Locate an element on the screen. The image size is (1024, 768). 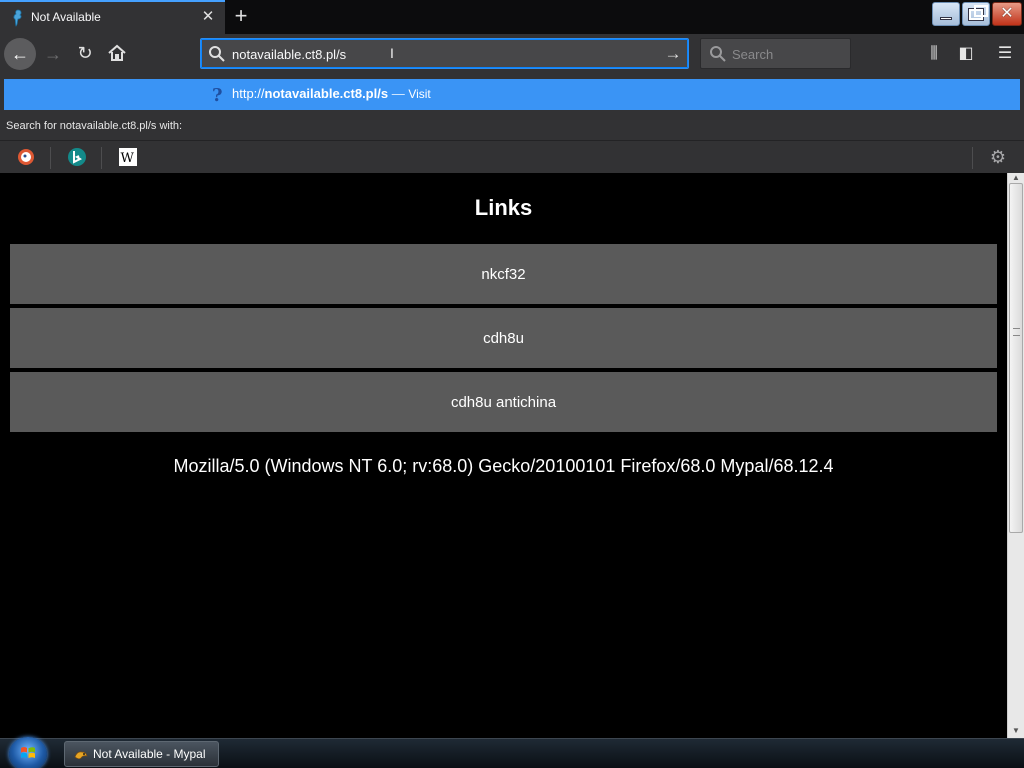
search-for-label: Search for notavailable.ct8.pl/s with: is located at coordinates (94, 126).